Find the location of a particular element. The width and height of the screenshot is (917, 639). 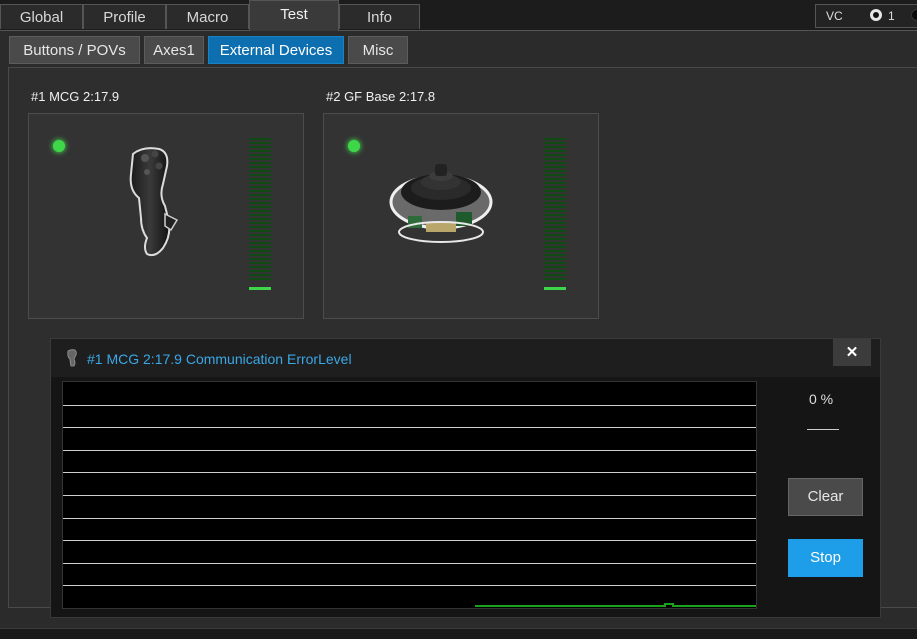

device-1-card is located at coordinates (166, 216).